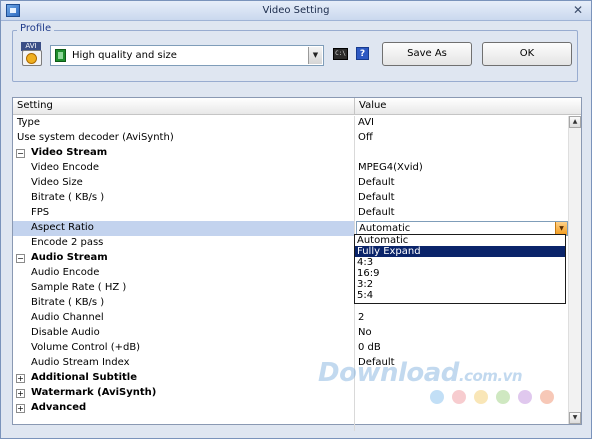 This screenshot has width=592, height=439. Describe the element at coordinates (460, 240) in the screenshot. I see `dropdown-option: Automatic` at that location.